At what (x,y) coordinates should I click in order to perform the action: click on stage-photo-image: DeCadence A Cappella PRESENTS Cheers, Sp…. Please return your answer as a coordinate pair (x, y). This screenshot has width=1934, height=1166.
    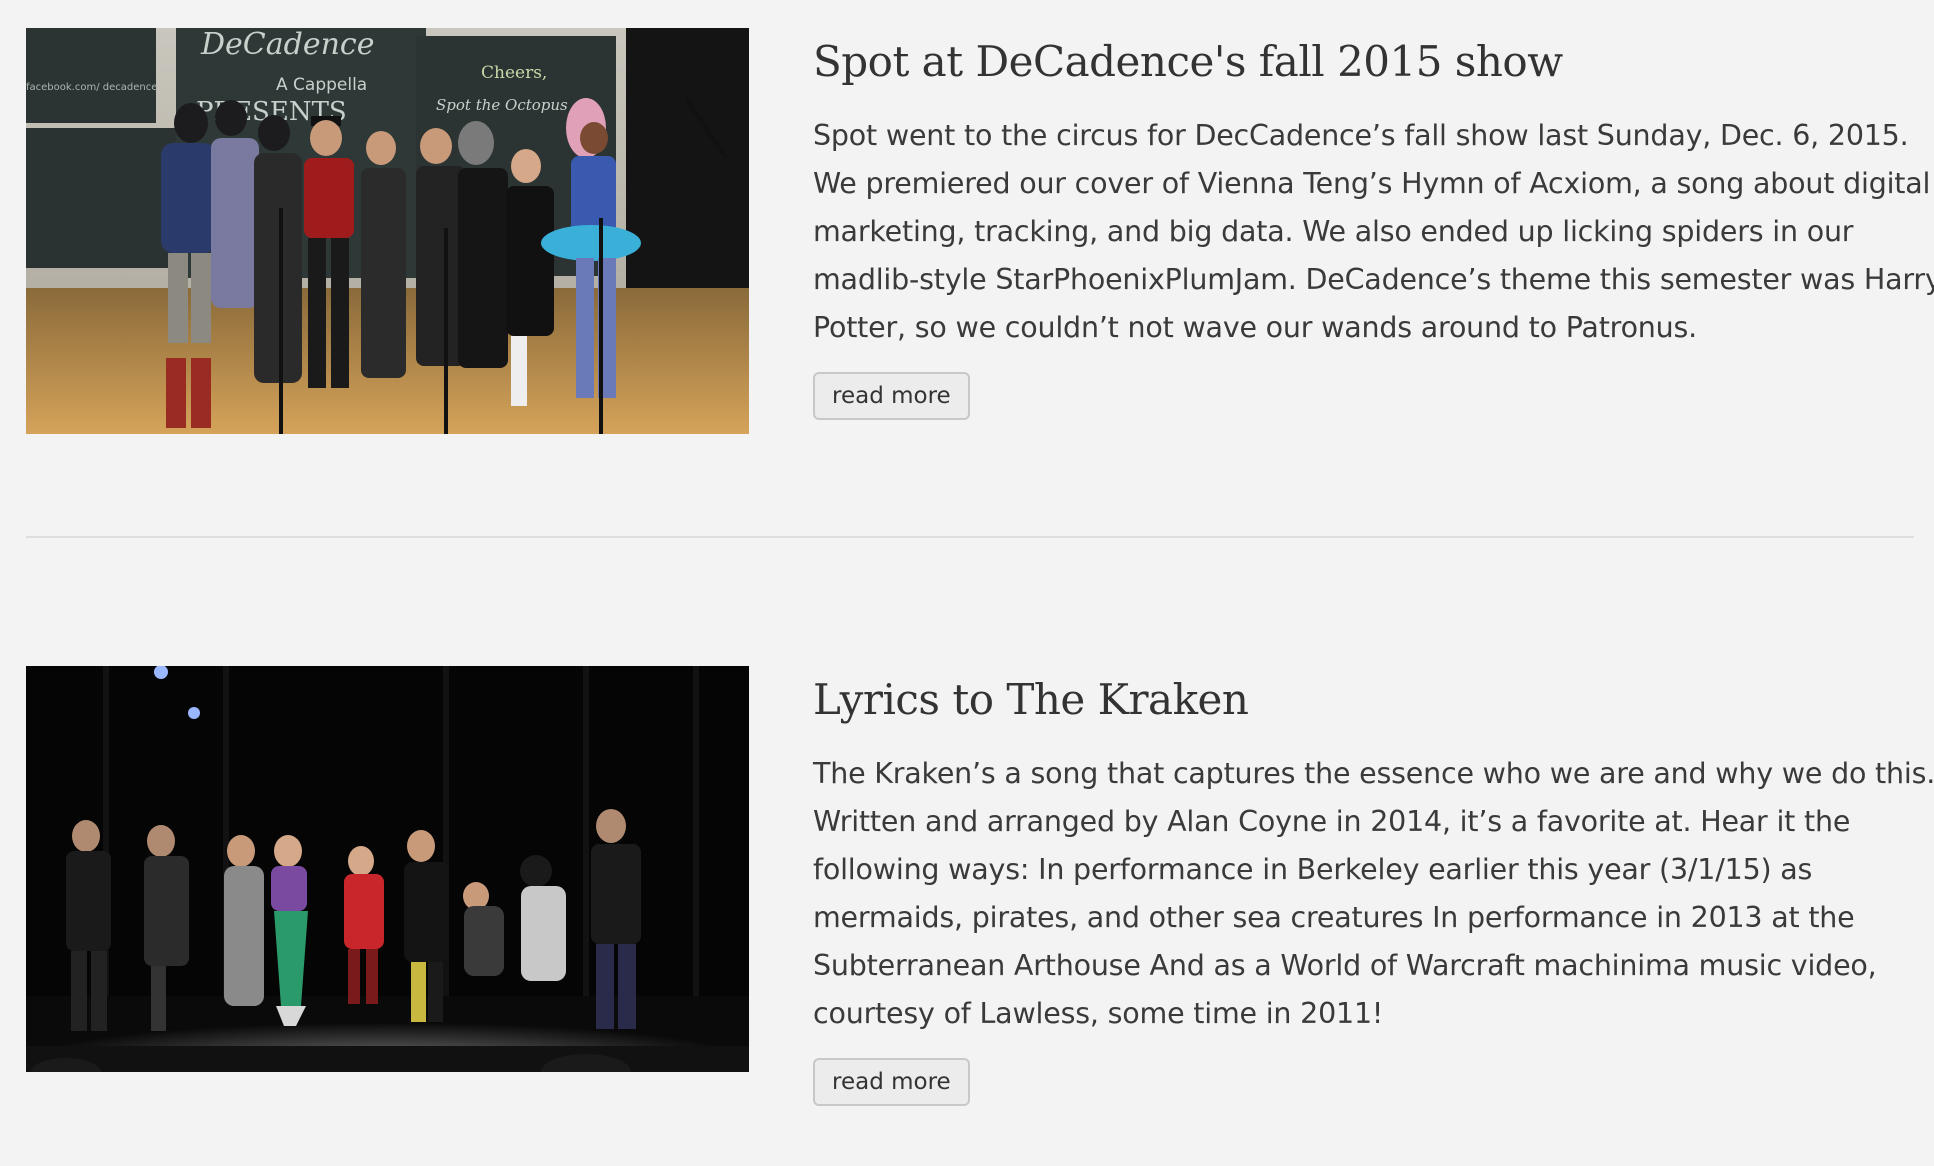
    Looking at the image, I should click on (387, 231).